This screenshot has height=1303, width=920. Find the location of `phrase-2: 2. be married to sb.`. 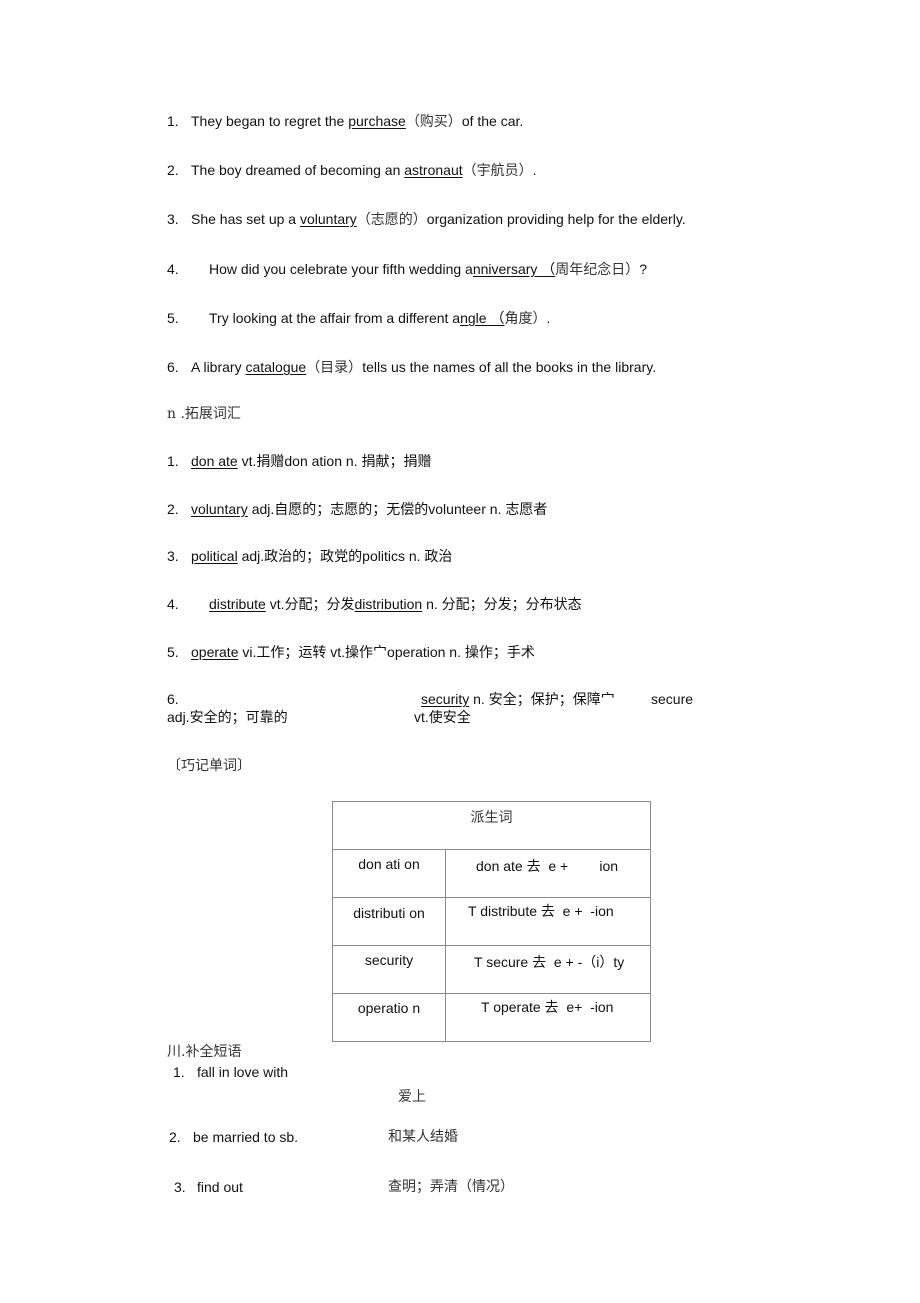

phrase-2: 2. be married to sb. is located at coordinates (234, 1137).